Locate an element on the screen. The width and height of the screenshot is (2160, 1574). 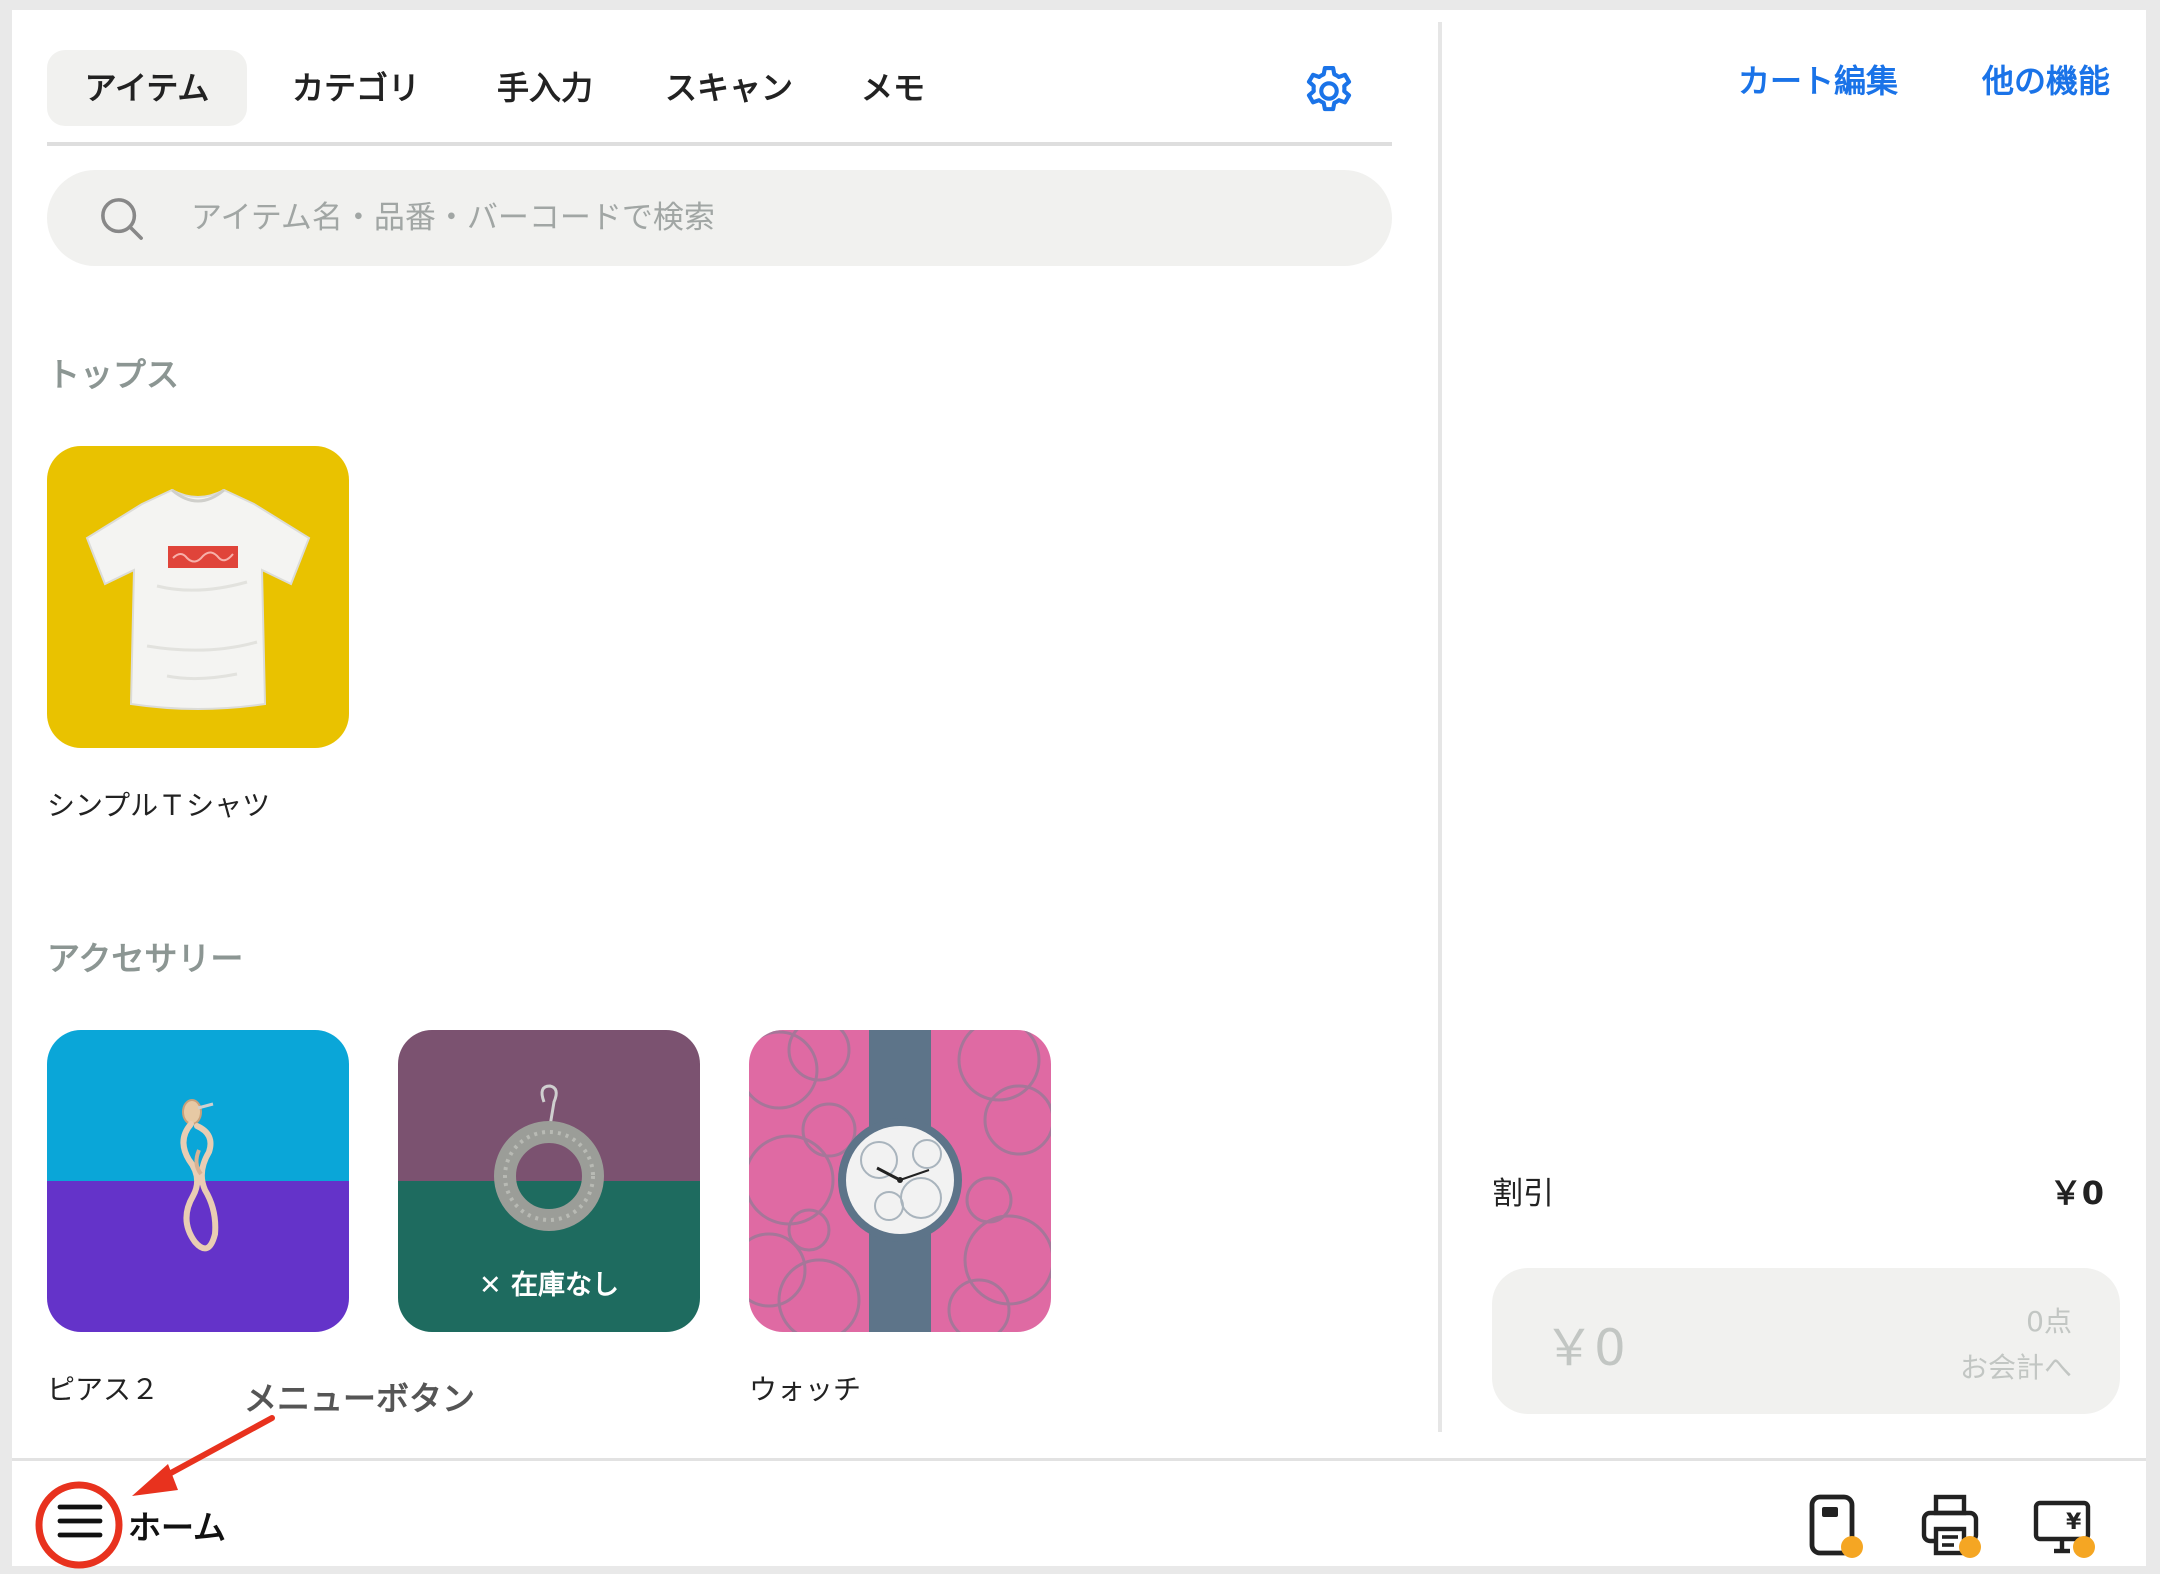
item-name-watch: ウォッチ is located at coordinates (805, 1389).